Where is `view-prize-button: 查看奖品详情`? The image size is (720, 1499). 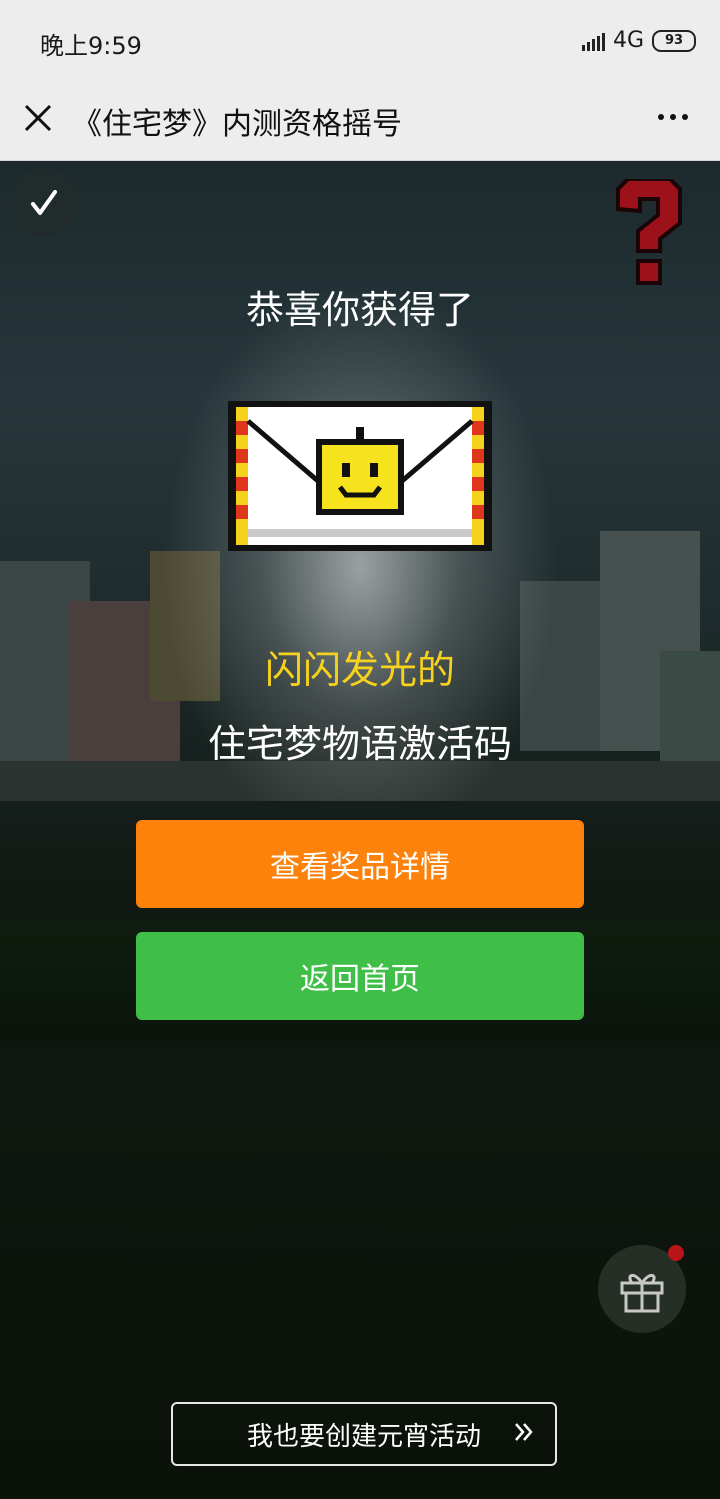 view-prize-button: 查看奖品详情 is located at coordinates (360, 864).